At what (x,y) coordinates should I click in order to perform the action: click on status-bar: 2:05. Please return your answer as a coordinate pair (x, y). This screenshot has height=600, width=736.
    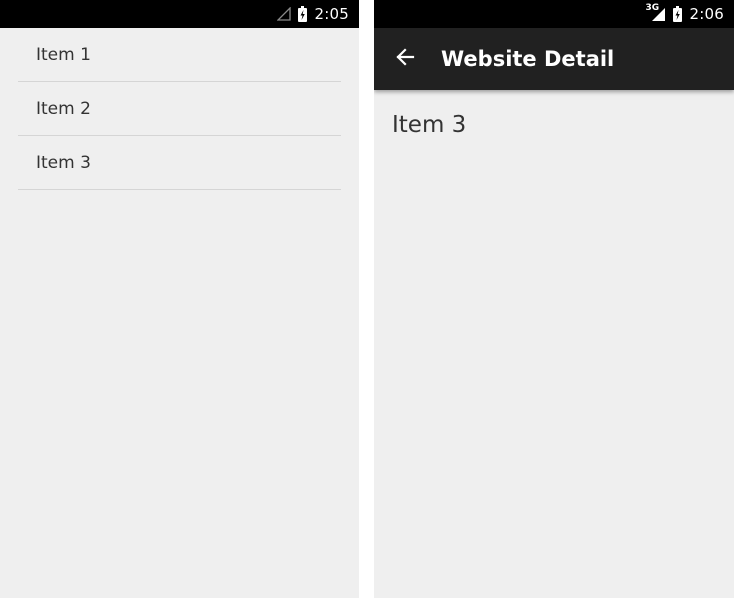
    Looking at the image, I should click on (179, 14).